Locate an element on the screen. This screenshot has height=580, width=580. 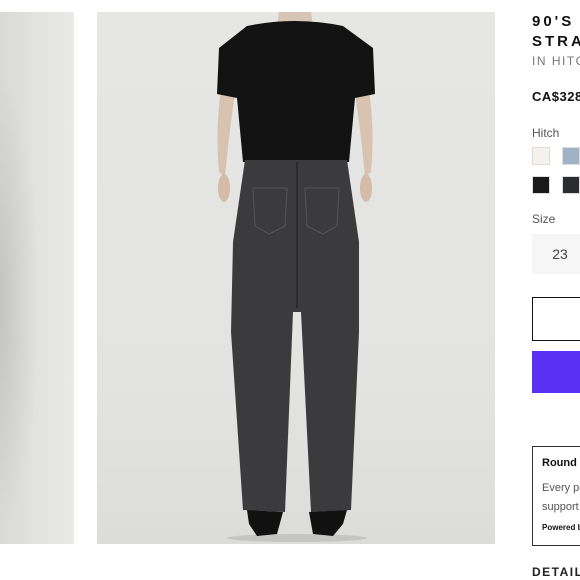
size-option-23: 23 is located at coordinates (556, 254).